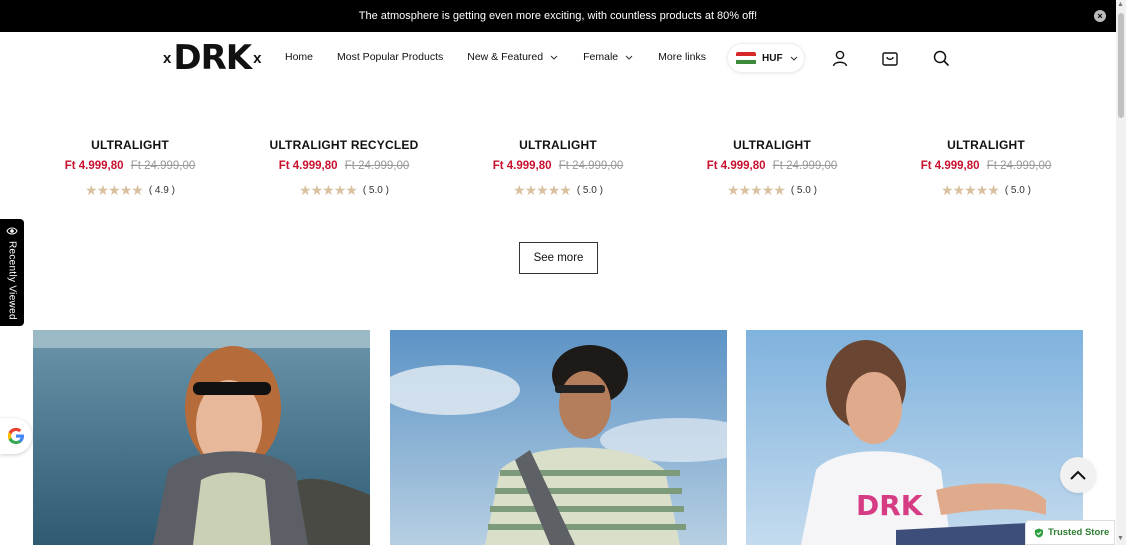 The width and height of the screenshot is (1126, 545). Describe the element at coordinates (12, 231) in the screenshot. I see `eye-icon` at that location.